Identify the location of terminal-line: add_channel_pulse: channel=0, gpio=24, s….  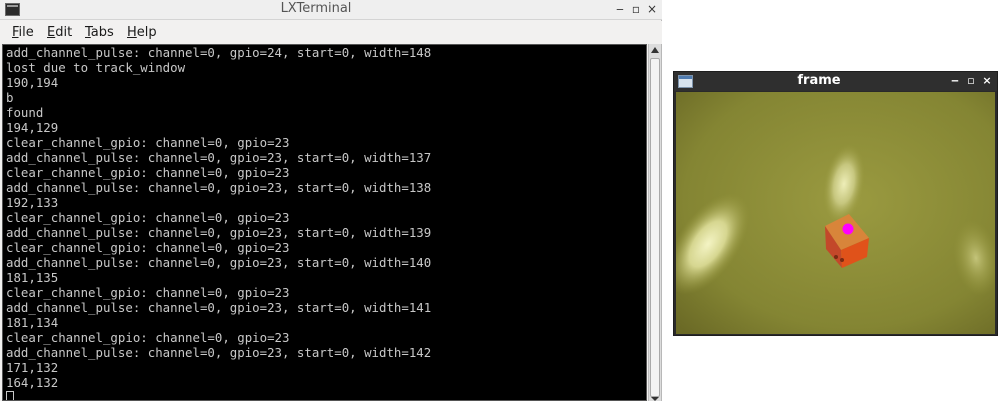
(219, 52).